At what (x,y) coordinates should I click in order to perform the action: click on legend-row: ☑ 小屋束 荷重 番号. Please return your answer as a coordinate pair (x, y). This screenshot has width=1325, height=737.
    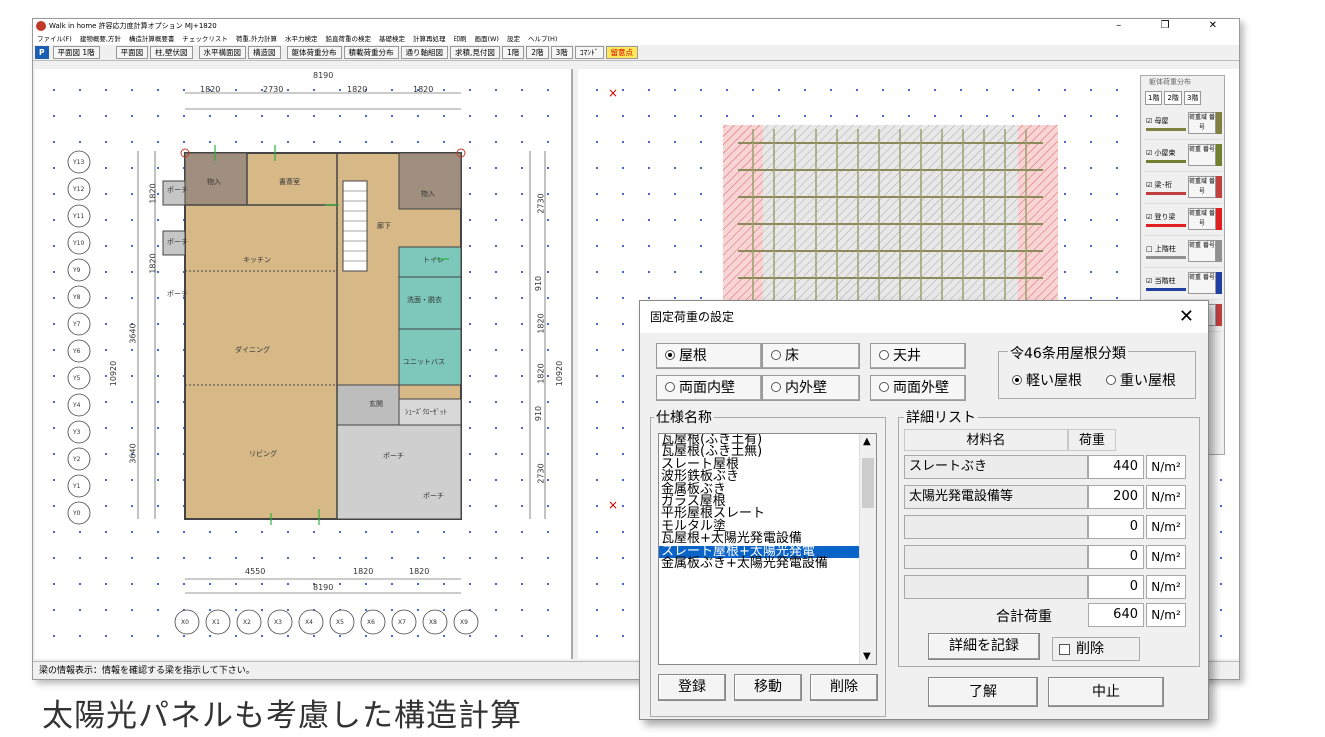
    Looking at the image, I should click on (1183, 157).